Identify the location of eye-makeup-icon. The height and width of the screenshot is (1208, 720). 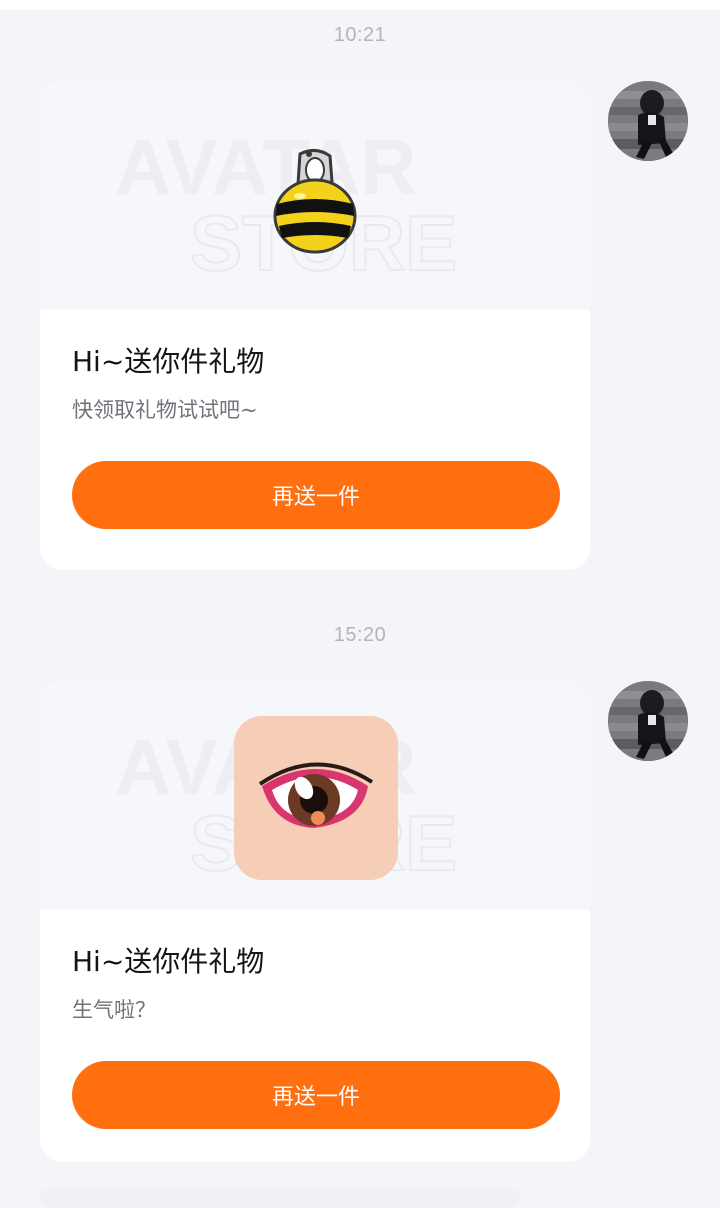
(316, 798).